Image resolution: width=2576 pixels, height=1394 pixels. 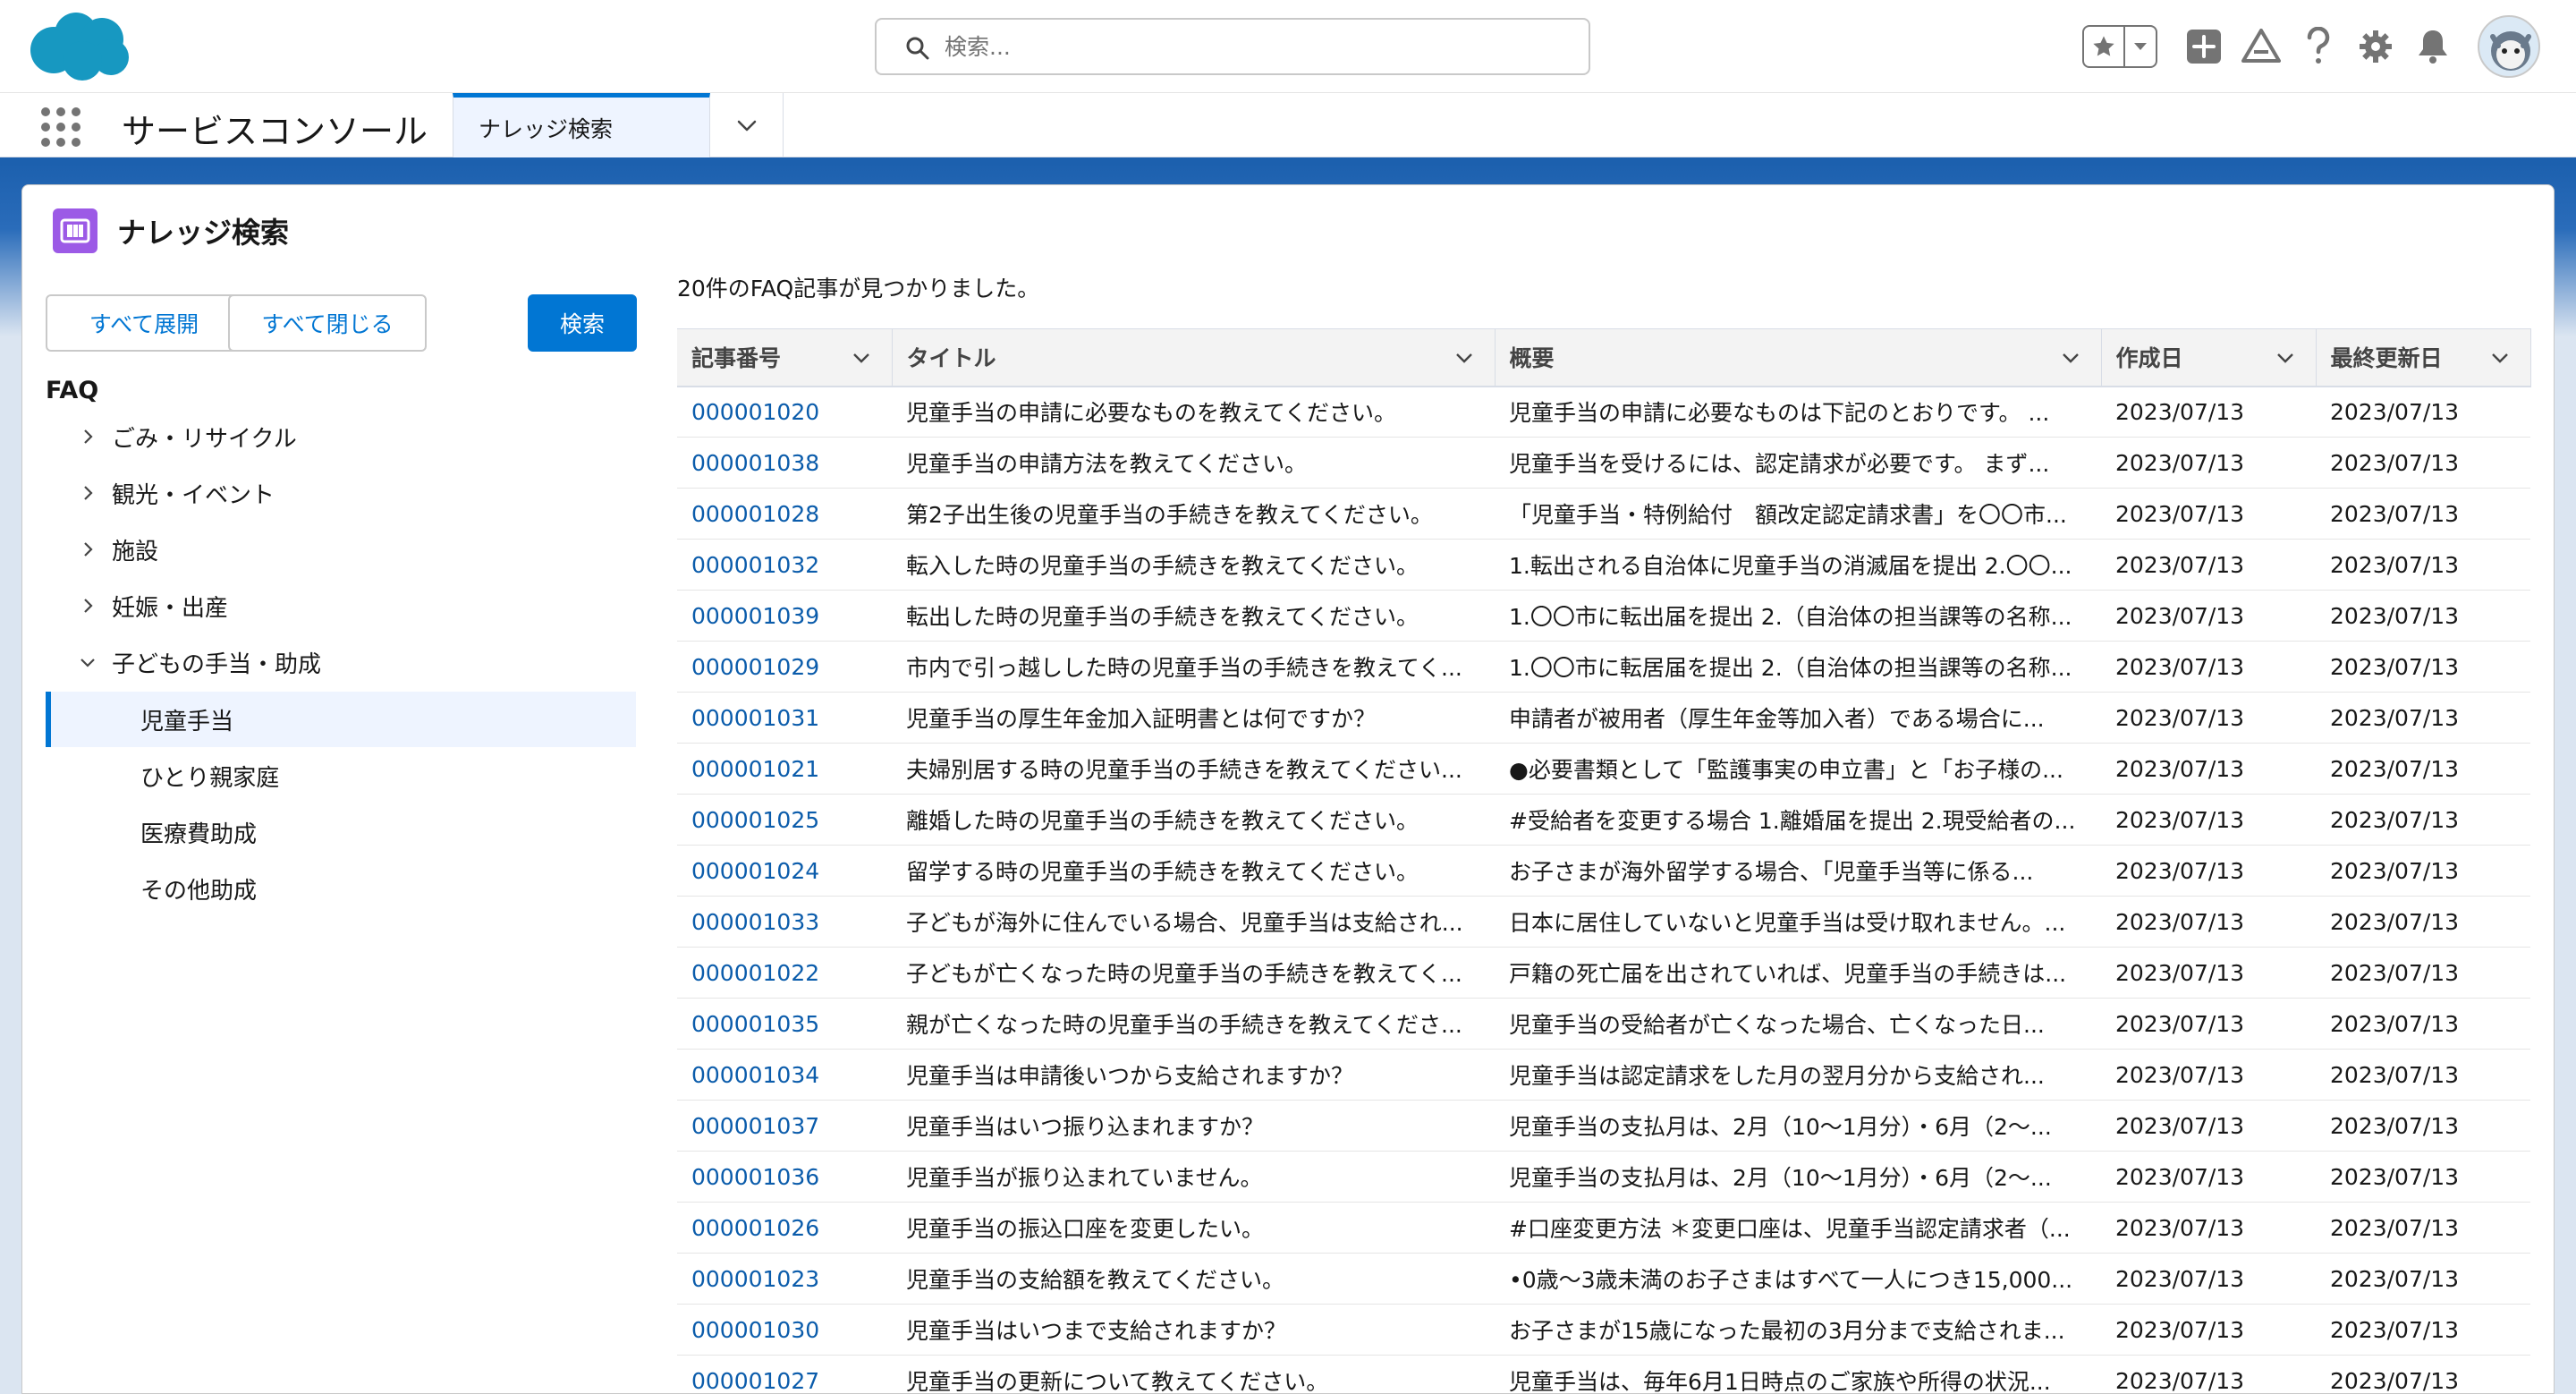 I want to click on tree-item-category: 施設, so click(x=341, y=549).